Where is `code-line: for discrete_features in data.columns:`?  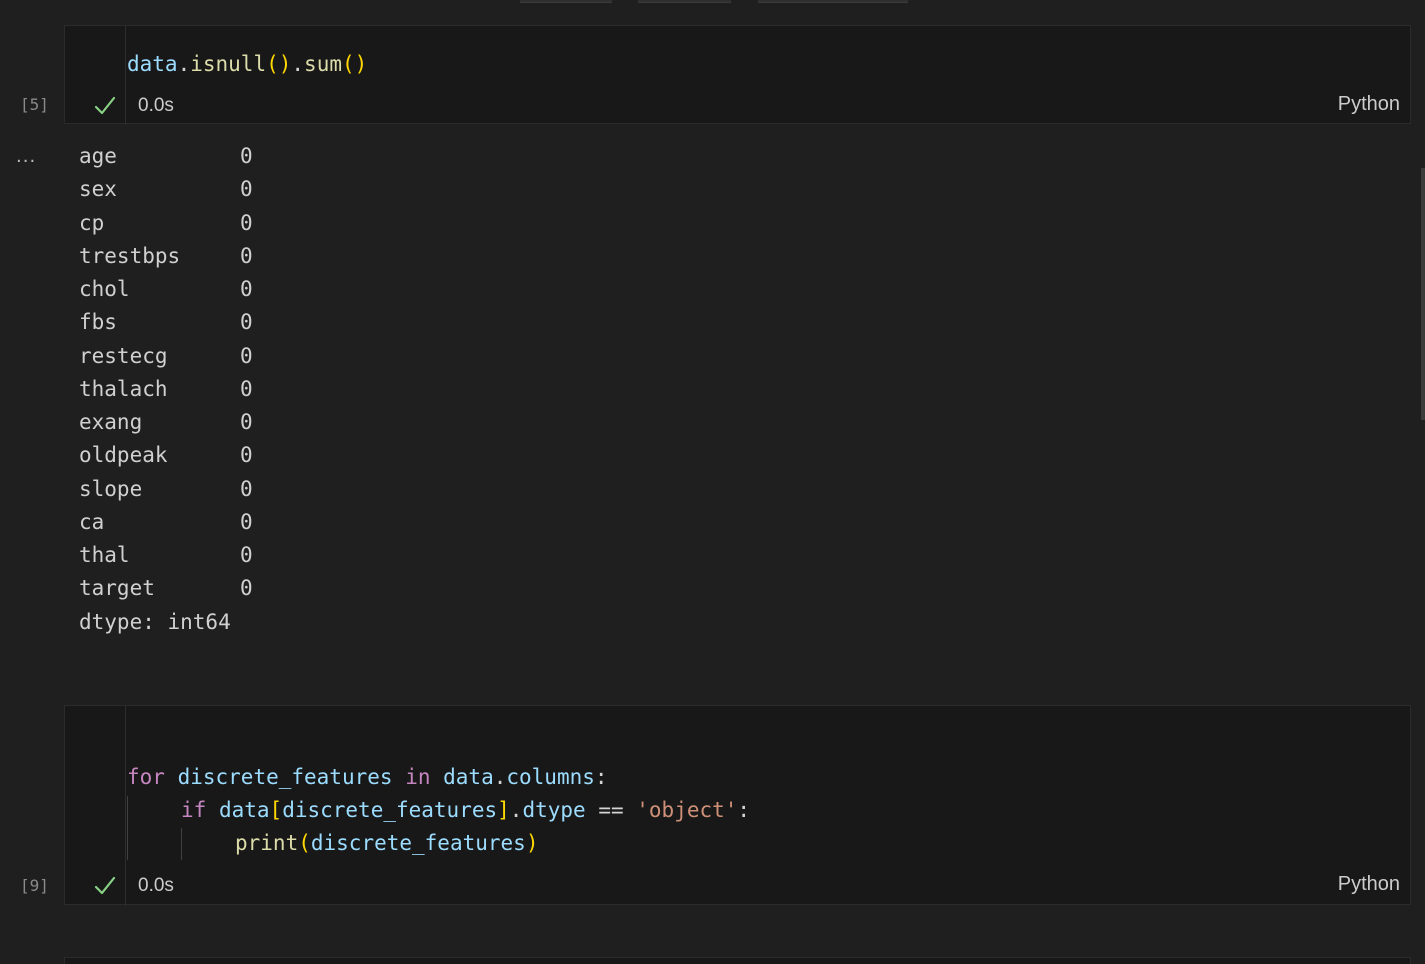
code-line: for discrete_features in data.columns: is located at coordinates (367, 777).